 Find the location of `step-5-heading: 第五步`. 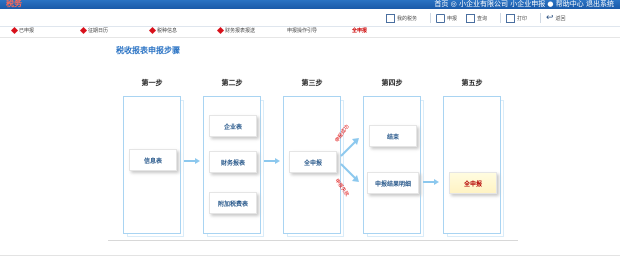

step-5-heading: 第五步 is located at coordinates (472, 83).